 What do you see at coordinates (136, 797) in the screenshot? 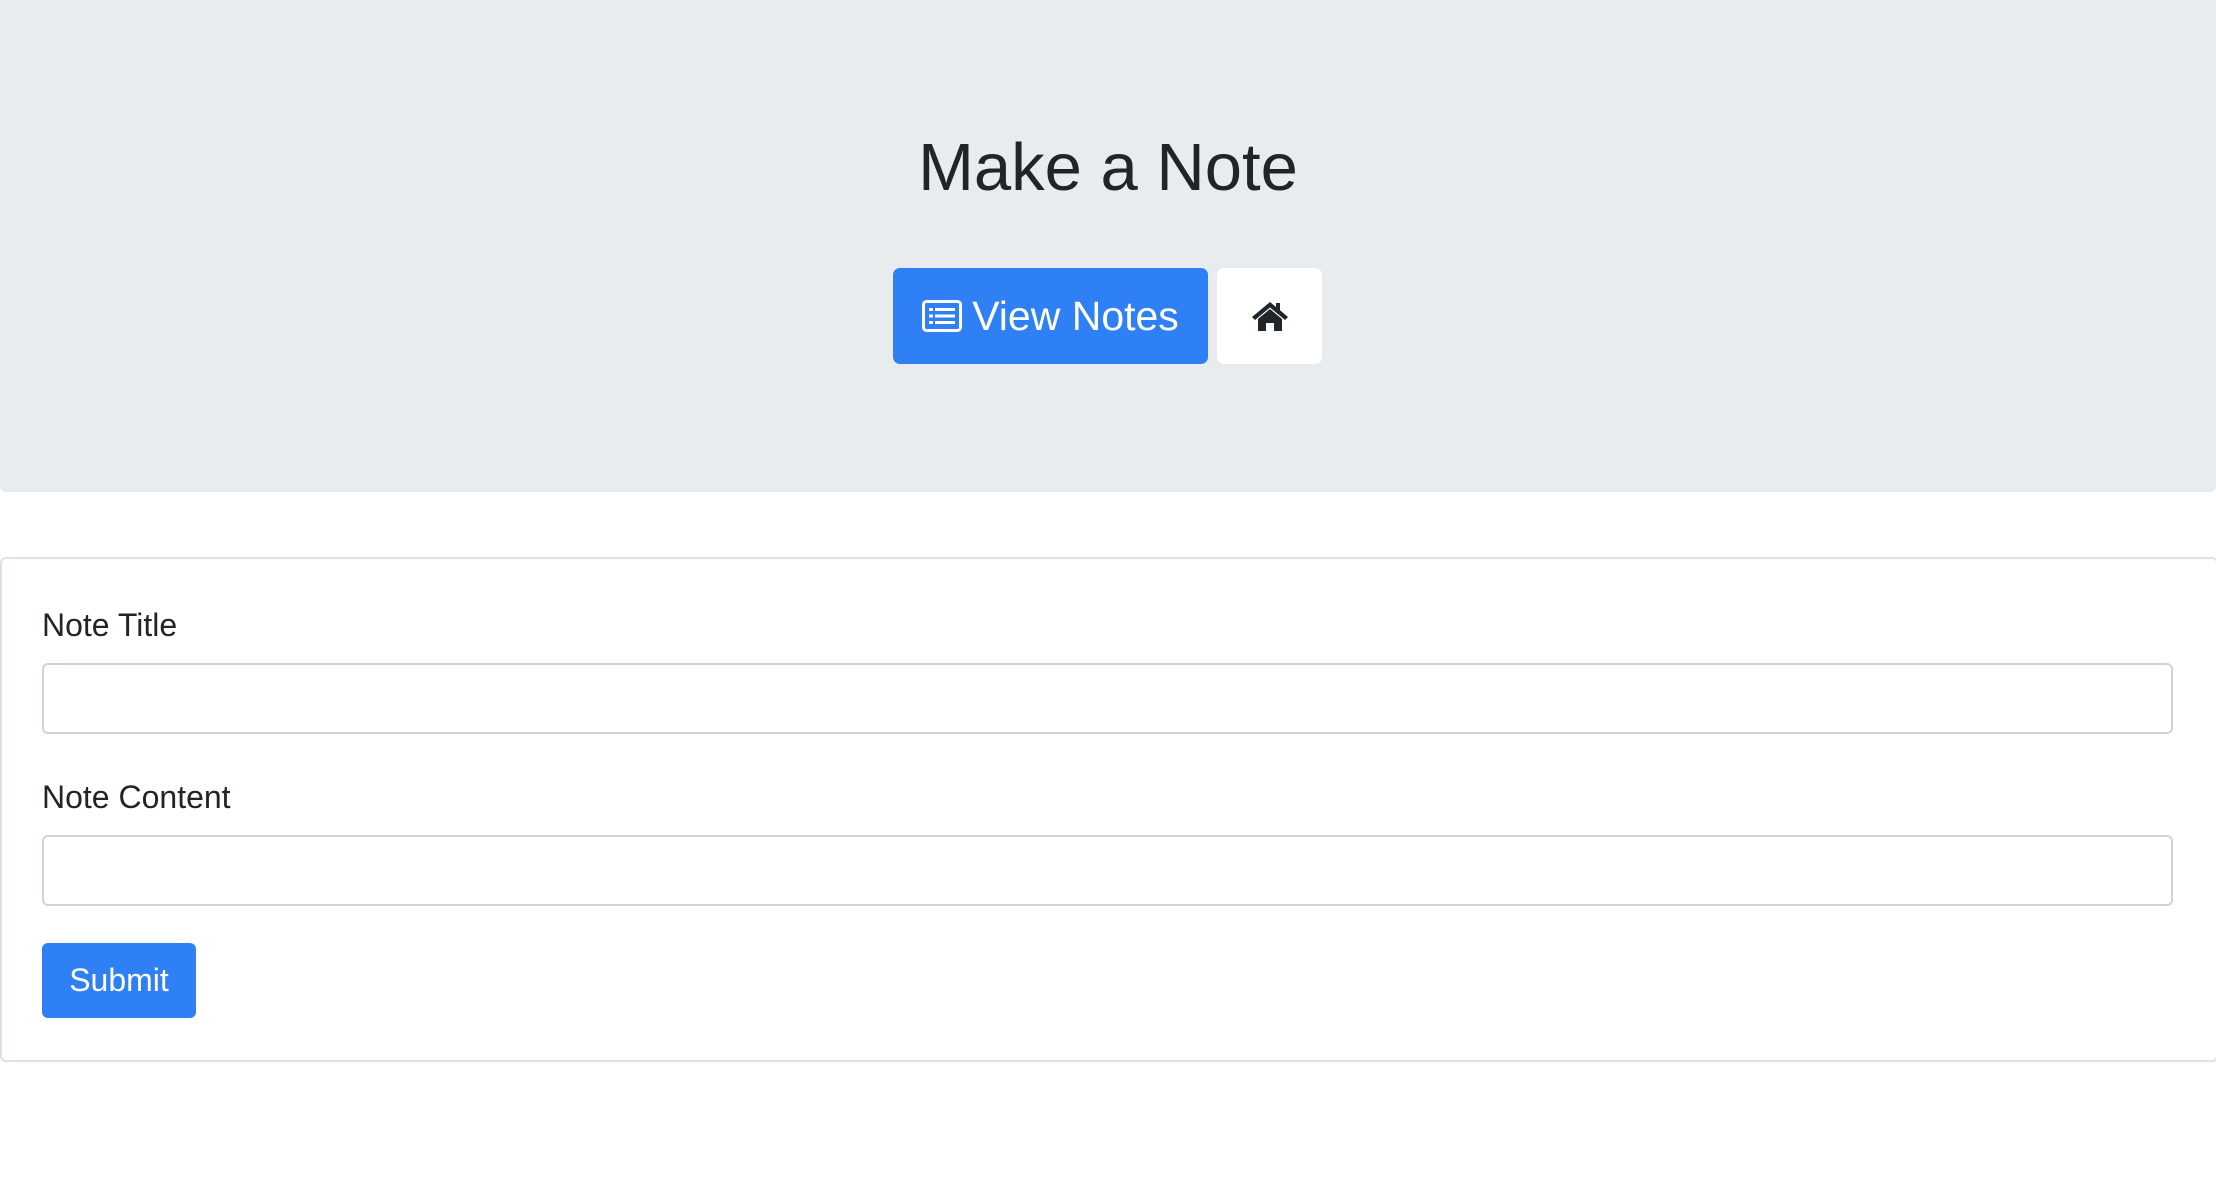
I see `note-content-label: Note Content` at bounding box center [136, 797].